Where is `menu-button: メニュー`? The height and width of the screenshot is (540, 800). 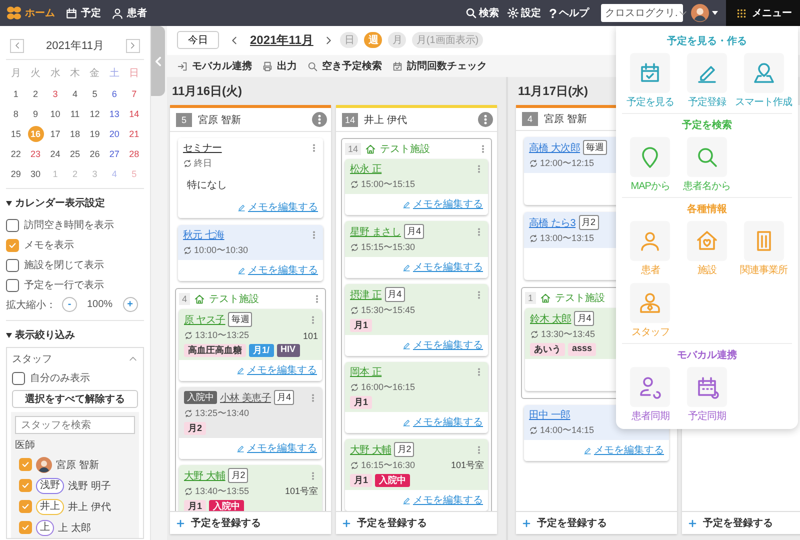 menu-button: メニュー is located at coordinates (763, 13).